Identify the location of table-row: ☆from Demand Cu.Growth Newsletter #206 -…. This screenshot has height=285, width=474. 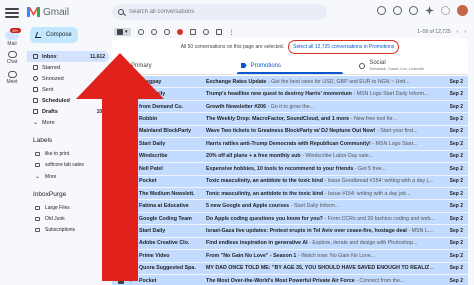
(290, 107).